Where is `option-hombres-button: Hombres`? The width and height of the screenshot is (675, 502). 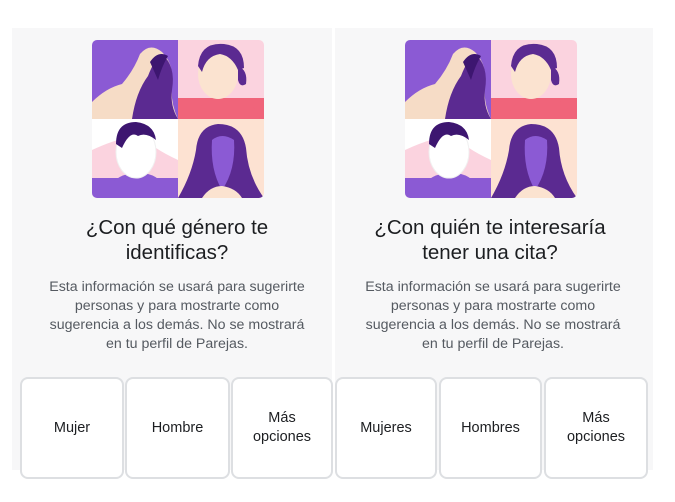 option-hombres-button: Hombres is located at coordinates (490, 428).